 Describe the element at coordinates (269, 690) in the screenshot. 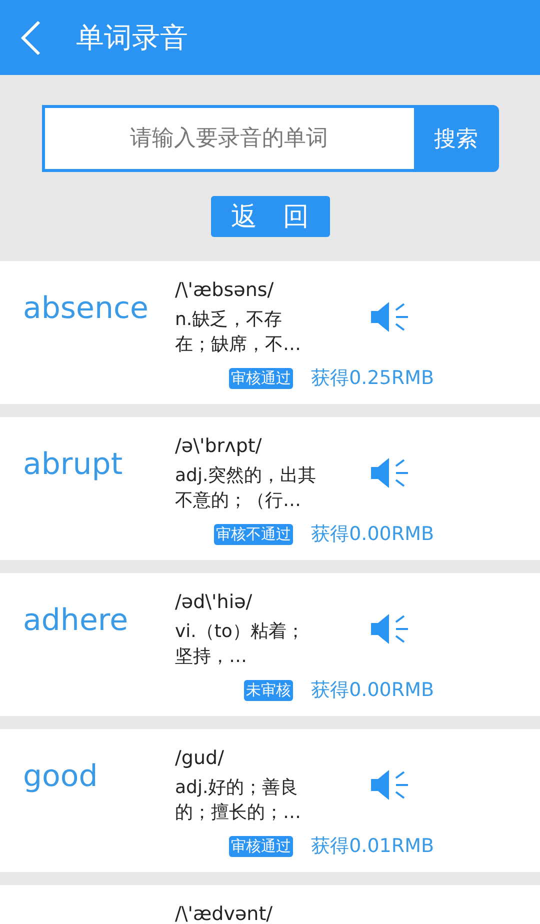

I see `review-status-badge: 未审核` at that location.